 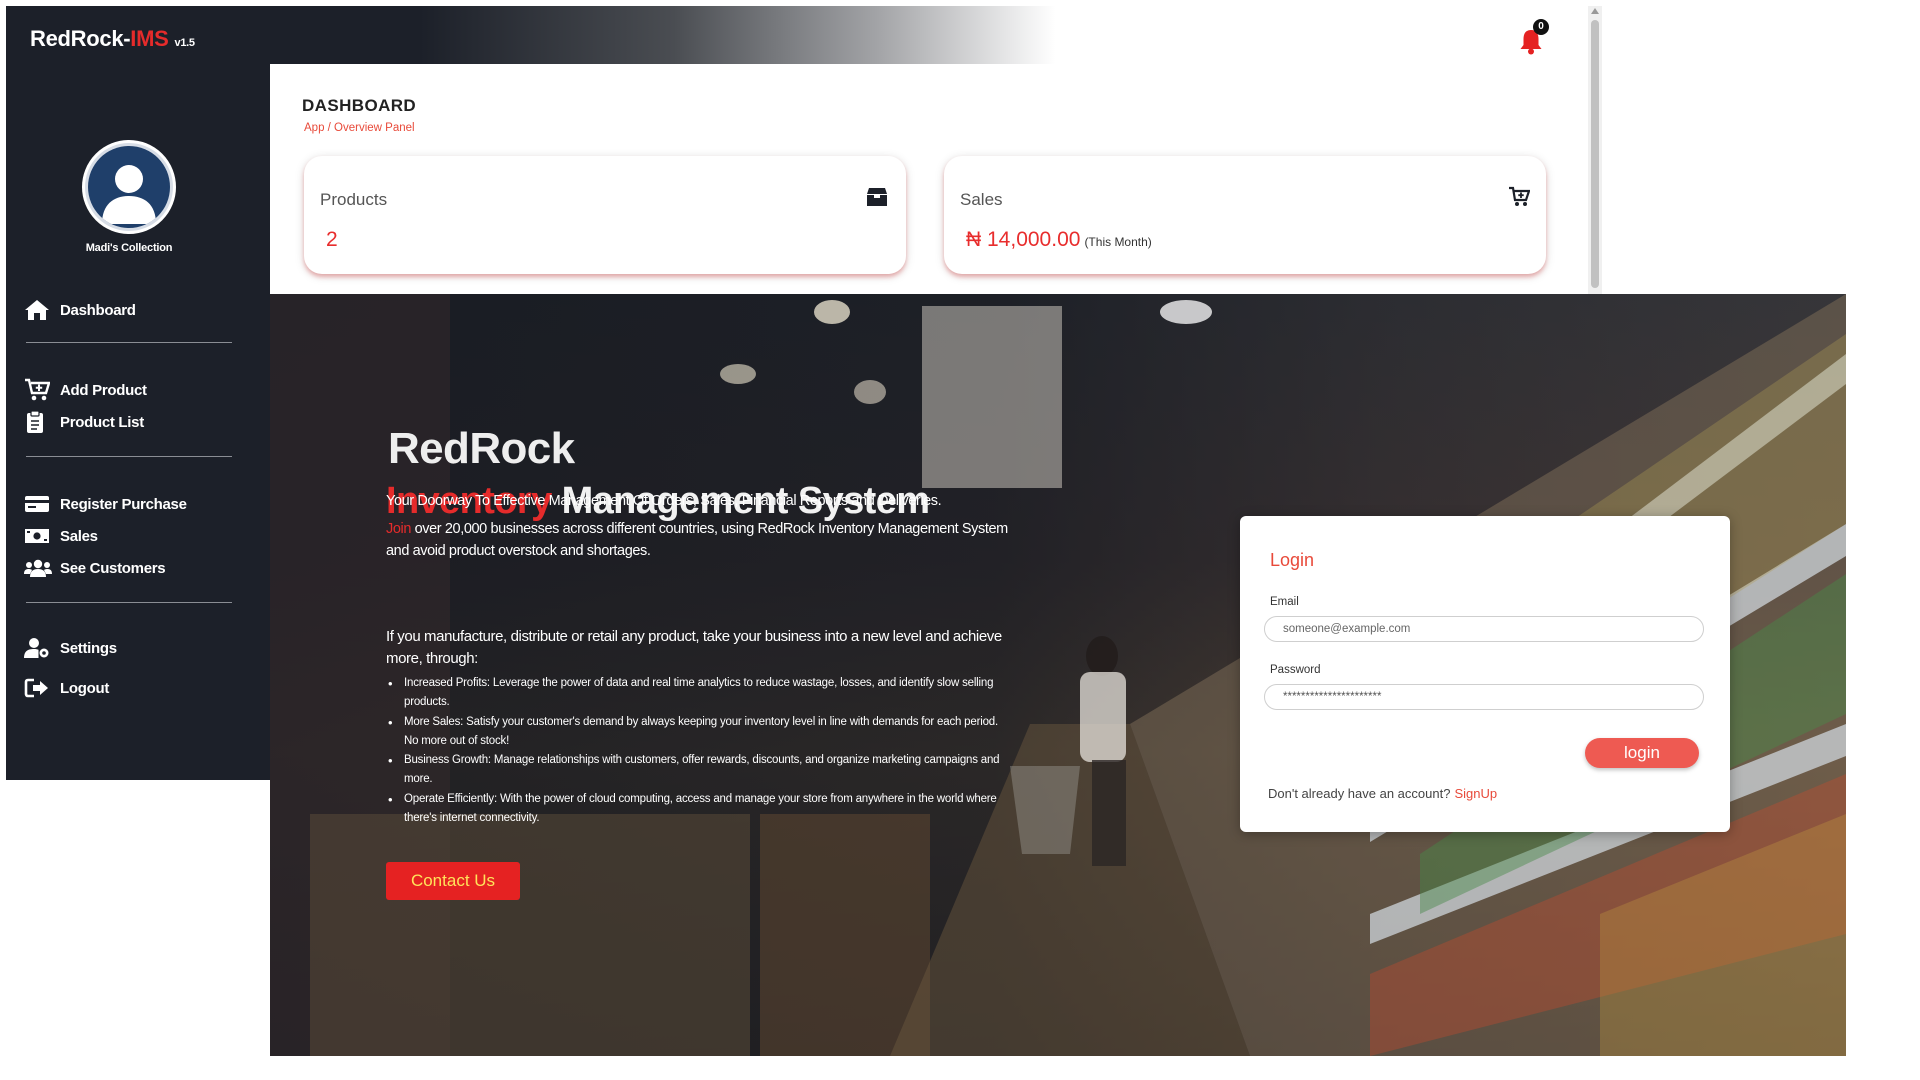 I want to click on profile-name: Madi's Collection, so click(x=129, y=248).